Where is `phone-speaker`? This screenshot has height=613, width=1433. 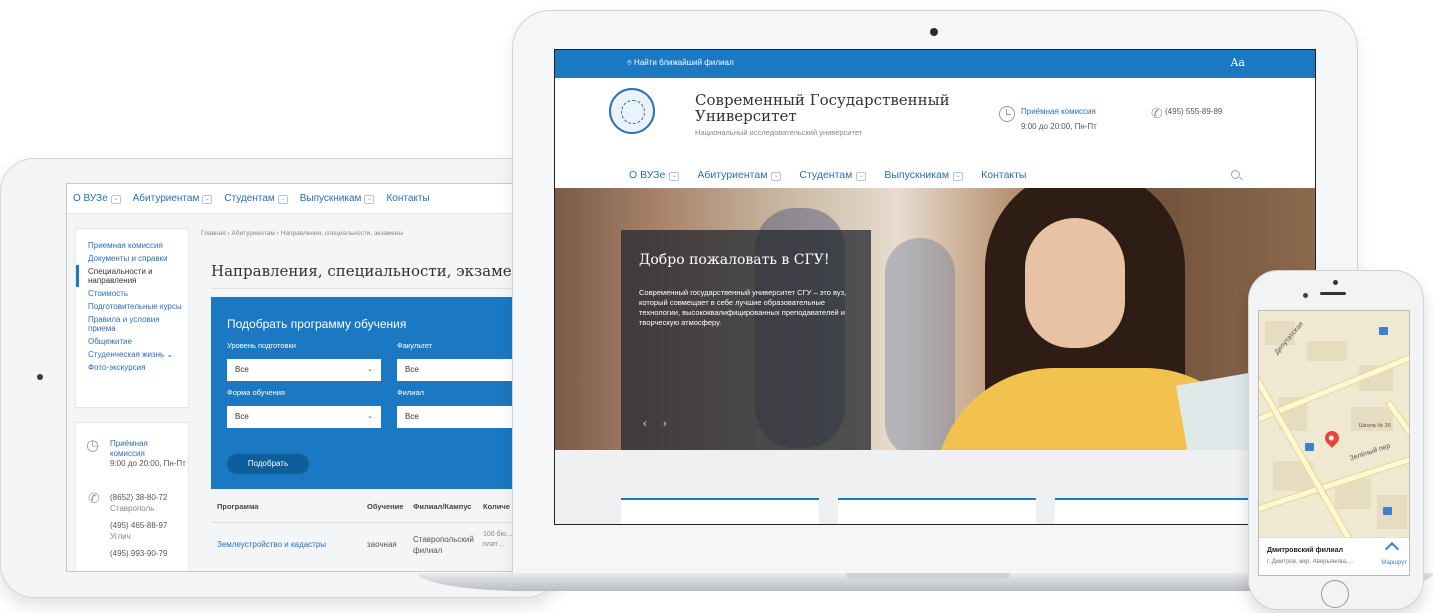 phone-speaker is located at coordinates (1333, 293).